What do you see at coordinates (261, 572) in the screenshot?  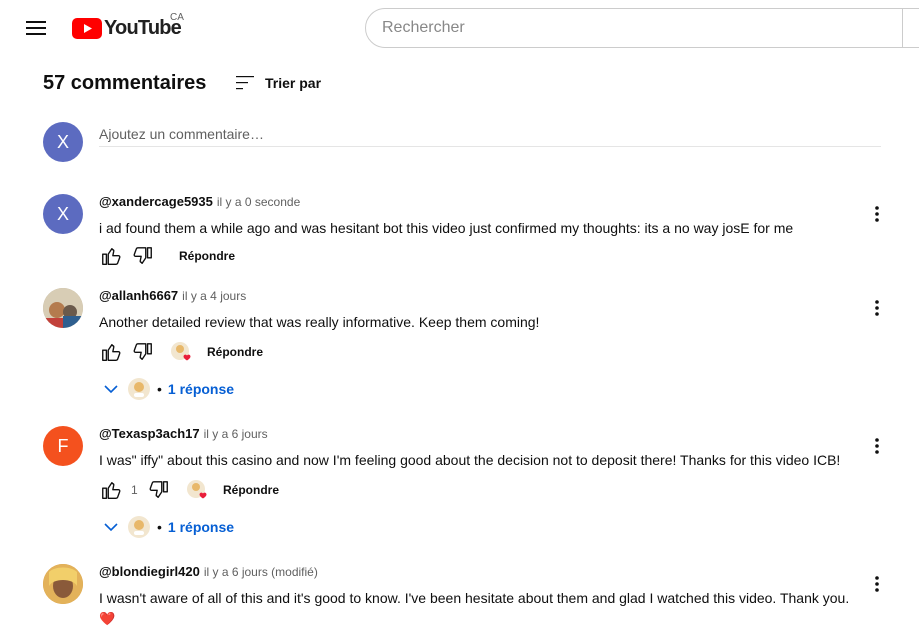 I see `comment-time: il y a 6 jours (modifié)` at bounding box center [261, 572].